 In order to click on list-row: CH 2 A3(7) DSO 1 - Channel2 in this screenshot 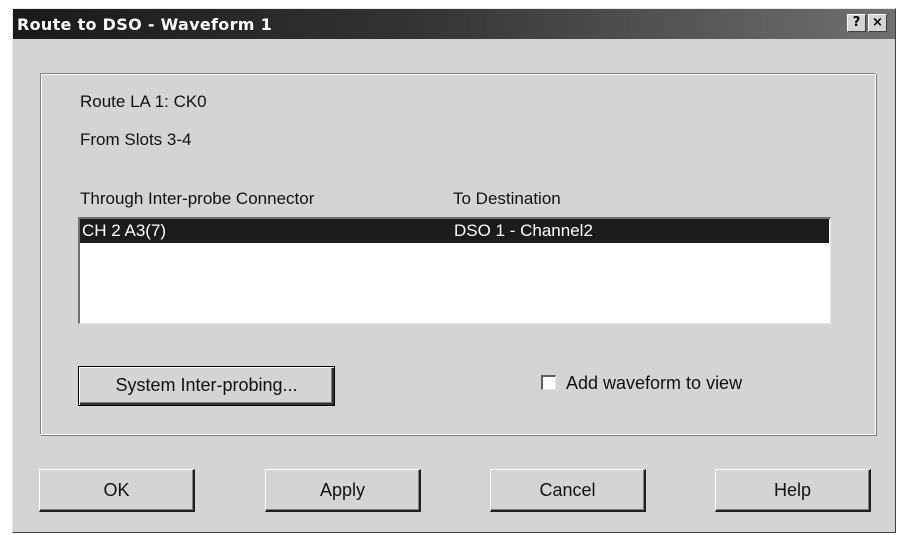, I will do `click(454, 231)`.